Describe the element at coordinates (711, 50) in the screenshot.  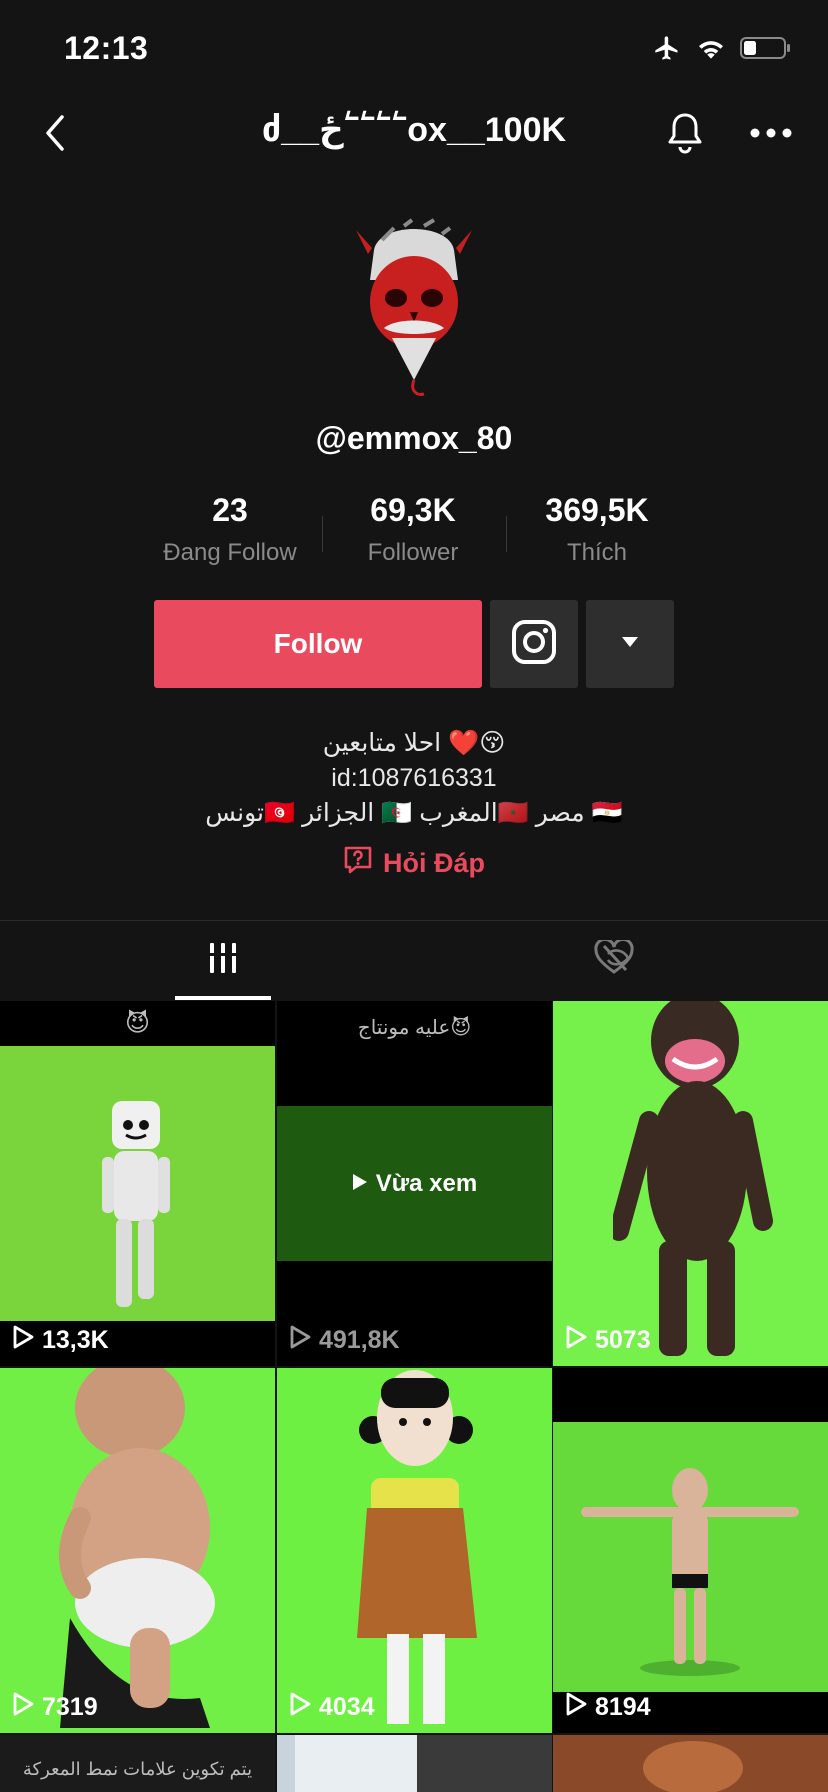
I see `wifi-icon` at that location.